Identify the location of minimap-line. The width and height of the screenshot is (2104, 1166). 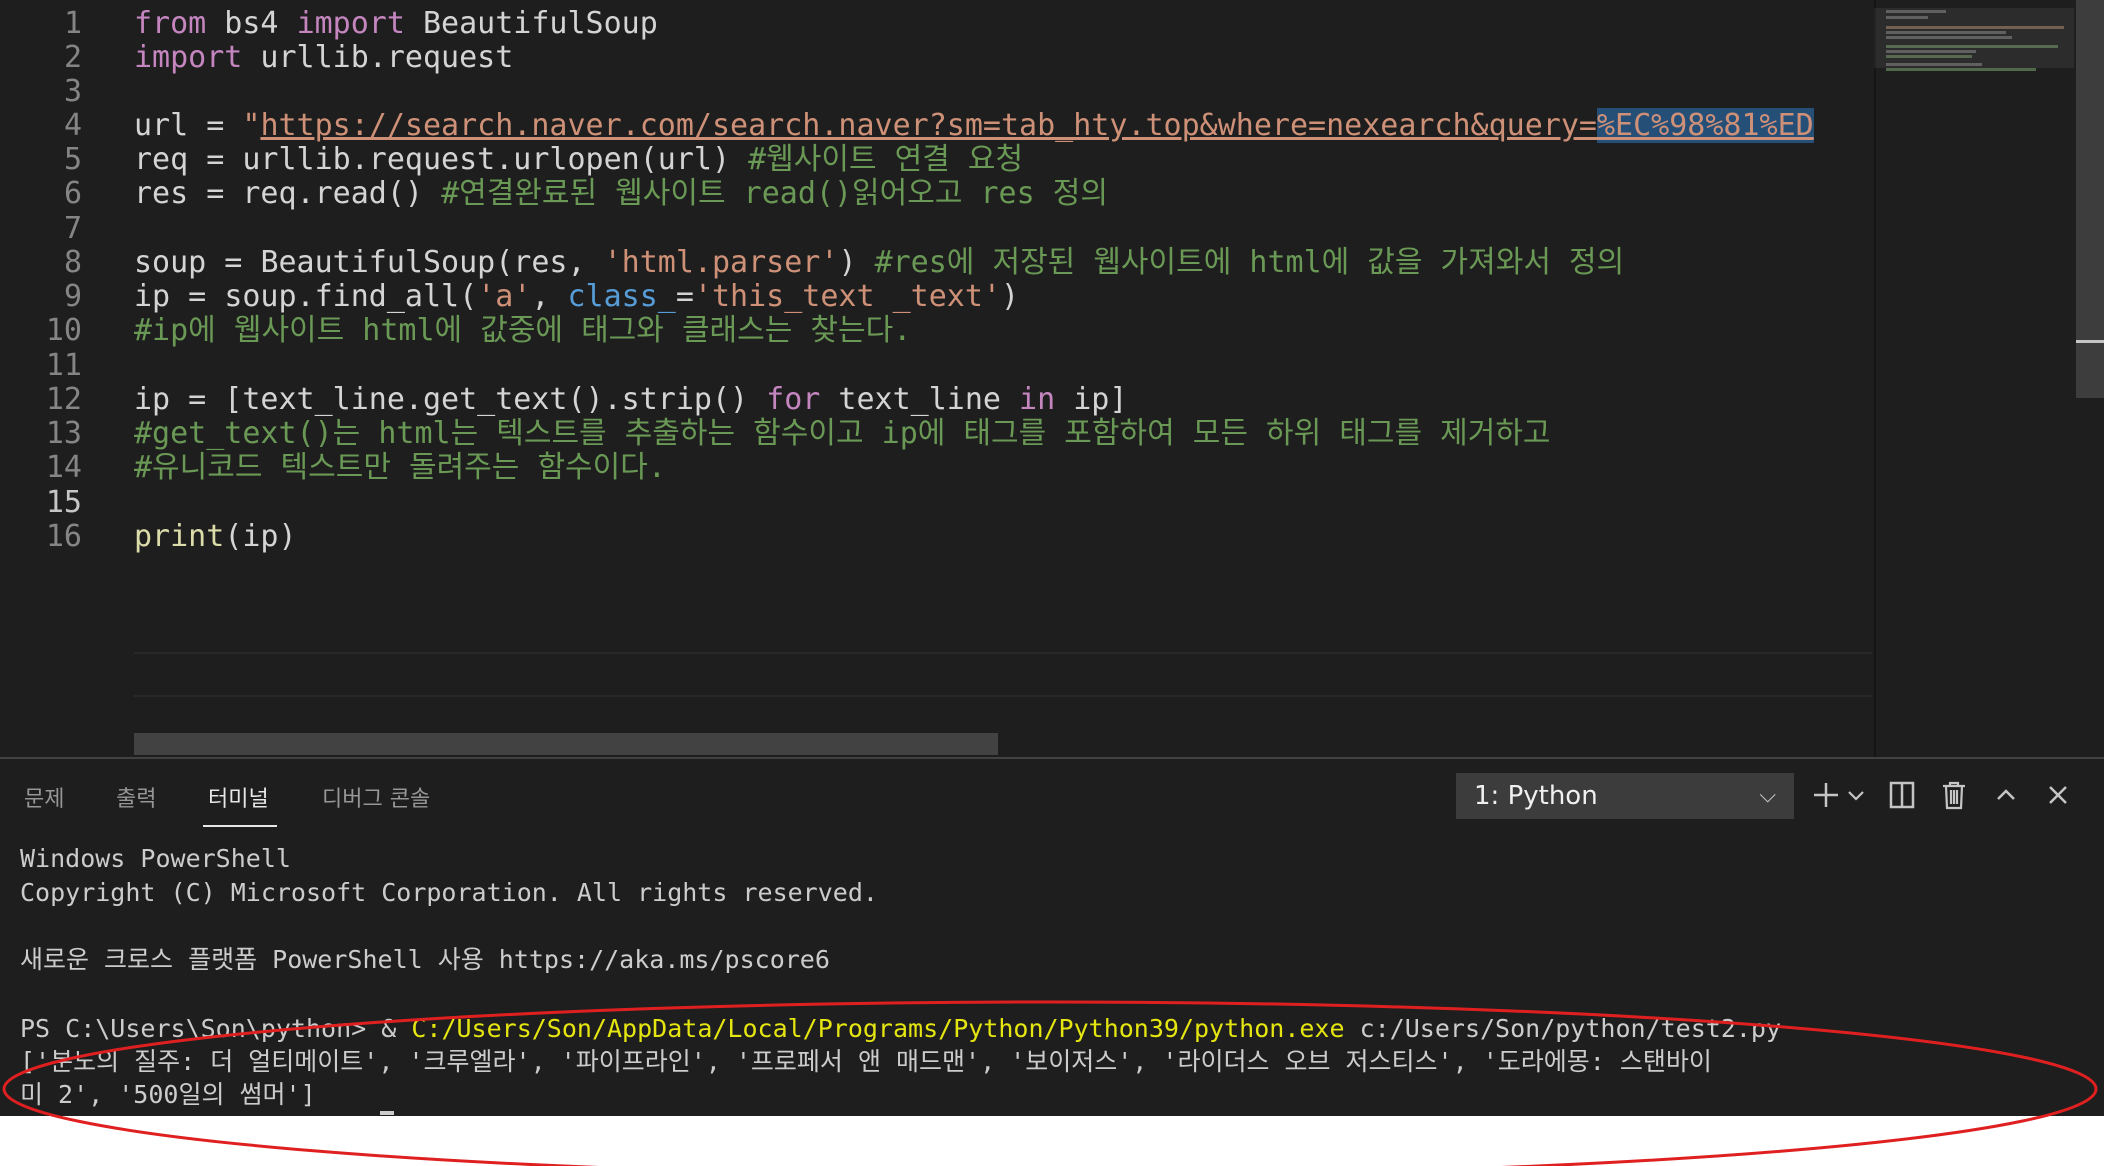
(1961, 69).